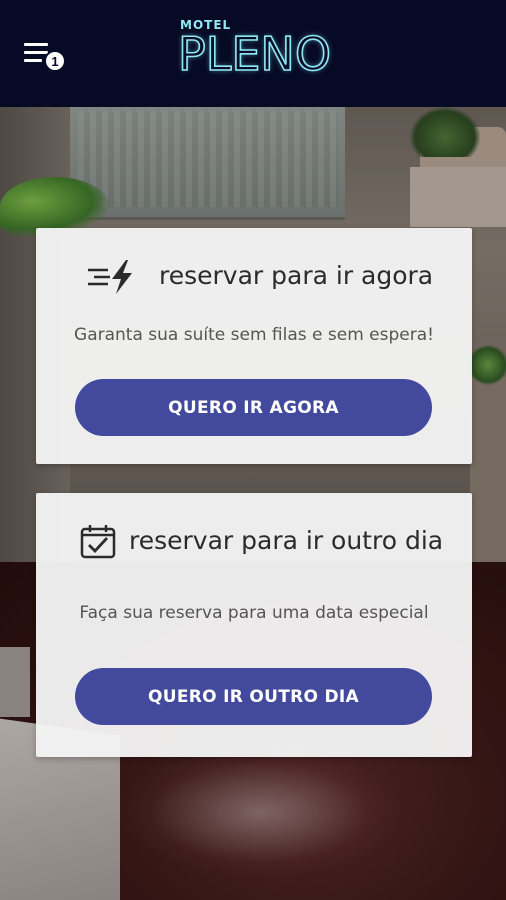  What do you see at coordinates (296, 275) in the screenshot?
I see `card-title: reservar para ir agora` at bounding box center [296, 275].